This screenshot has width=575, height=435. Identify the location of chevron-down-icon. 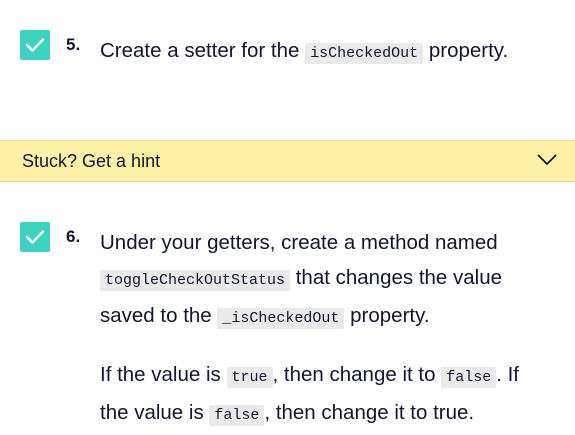
(547, 162).